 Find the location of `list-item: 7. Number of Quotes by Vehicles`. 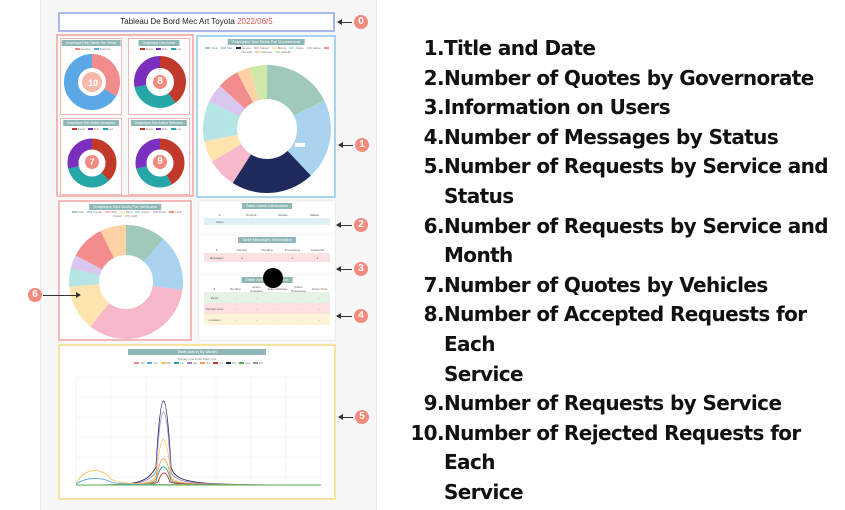

list-item: 7. Number of Quotes by Vehicles is located at coordinates (596, 284).